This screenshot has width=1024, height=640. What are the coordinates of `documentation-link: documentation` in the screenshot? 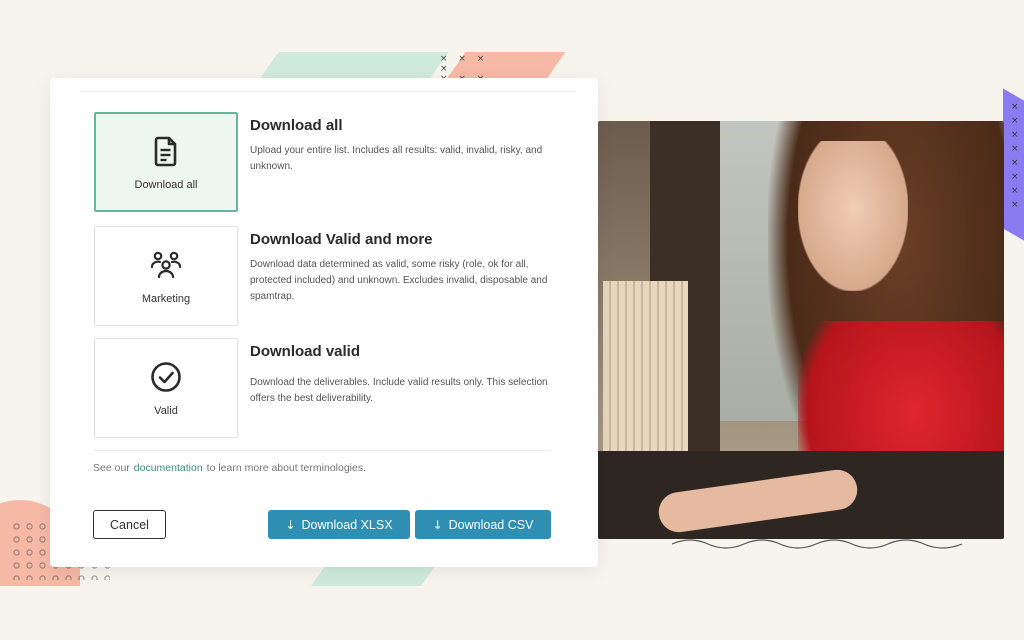 It's located at (168, 468).